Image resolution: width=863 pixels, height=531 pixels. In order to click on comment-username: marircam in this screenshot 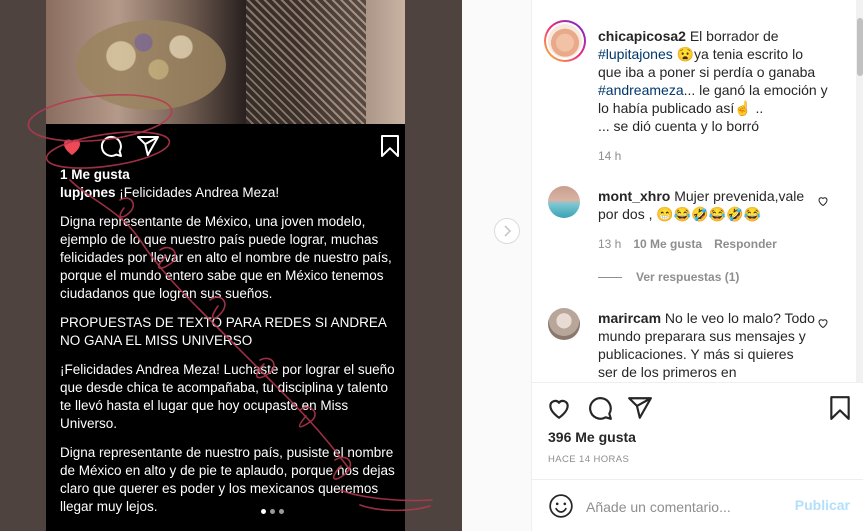, I will do `click(629, 318)`.